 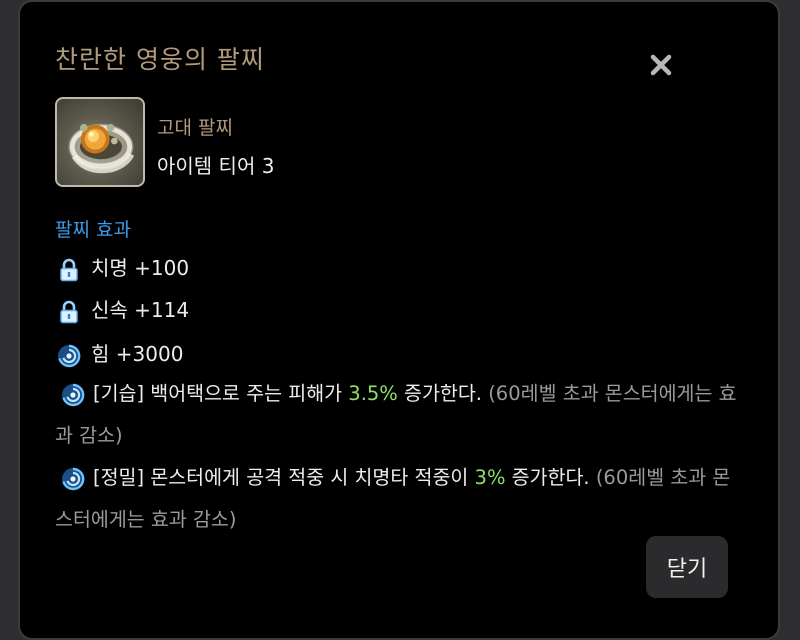 I want to click on effect-value: 3%, so click(x=490, y=477).